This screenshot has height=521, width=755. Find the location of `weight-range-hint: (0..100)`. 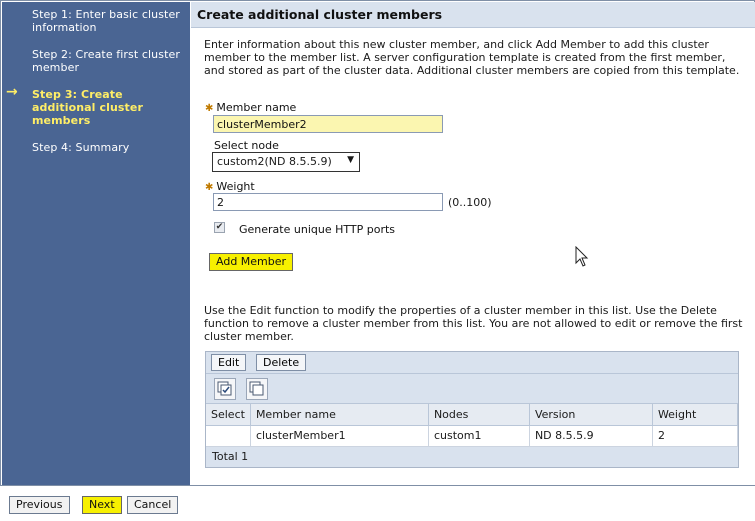

weight-range-hint: (0..100) is located at coordinates (470, 202).